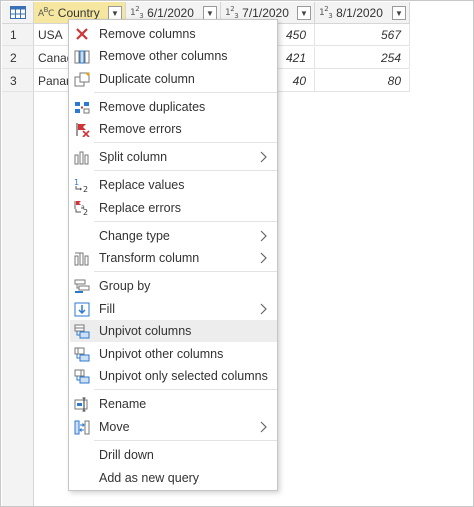 The image size is (474, 507). What do you see at coordinates (82, 185) in the screenshot?
I see `replace-values-icon: 12` at bounding box center [82, 185].